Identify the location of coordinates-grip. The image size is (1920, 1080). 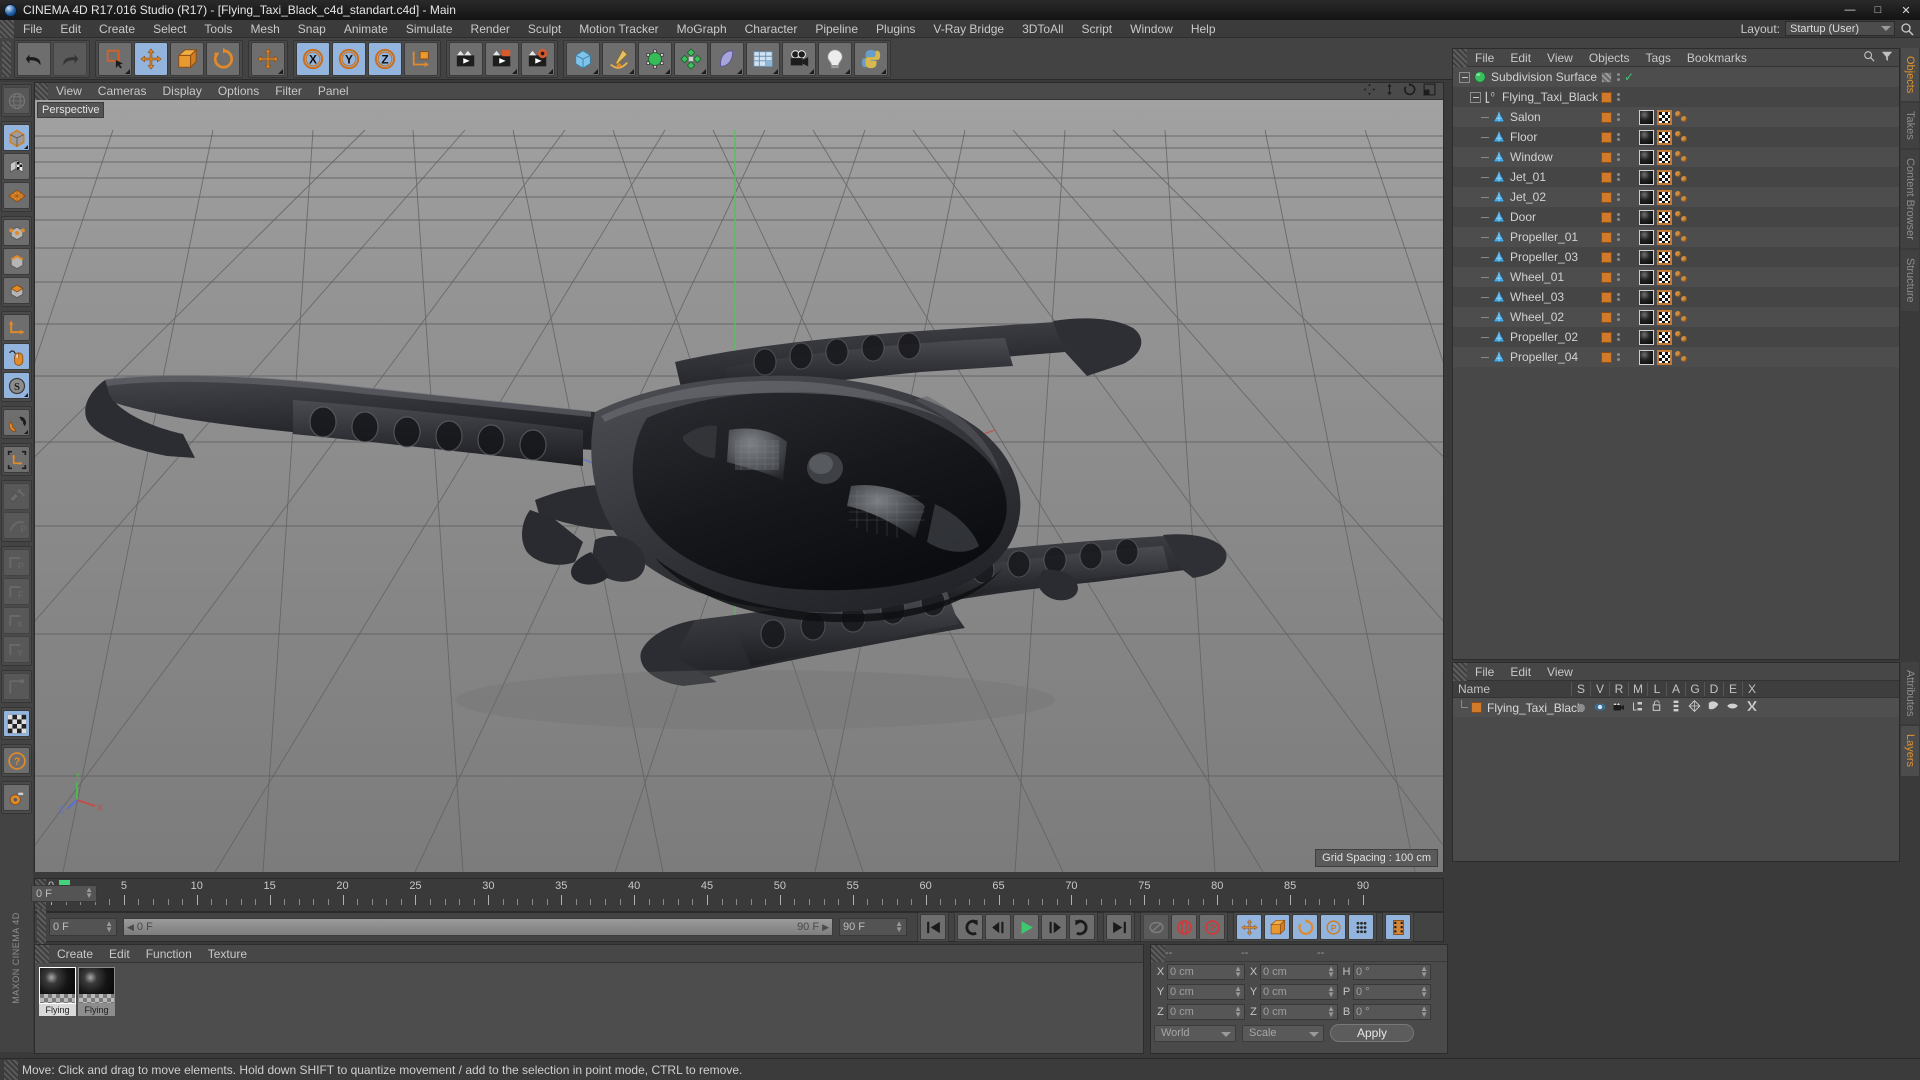
(1158, 953).